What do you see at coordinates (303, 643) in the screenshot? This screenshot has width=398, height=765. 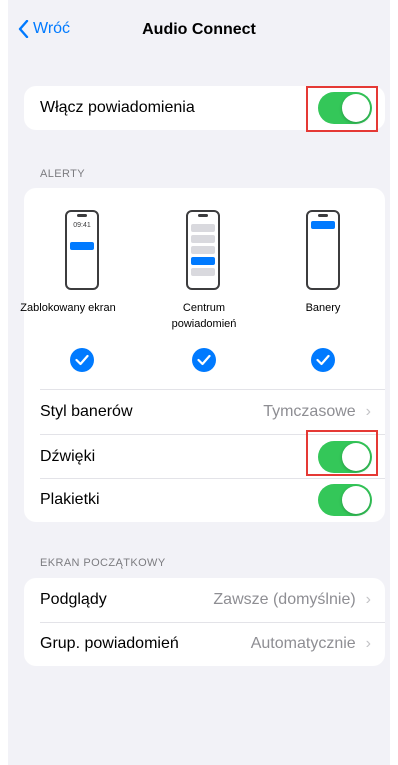 I see `grouping-value: Automatycznie` at bounding box center [303, 643].